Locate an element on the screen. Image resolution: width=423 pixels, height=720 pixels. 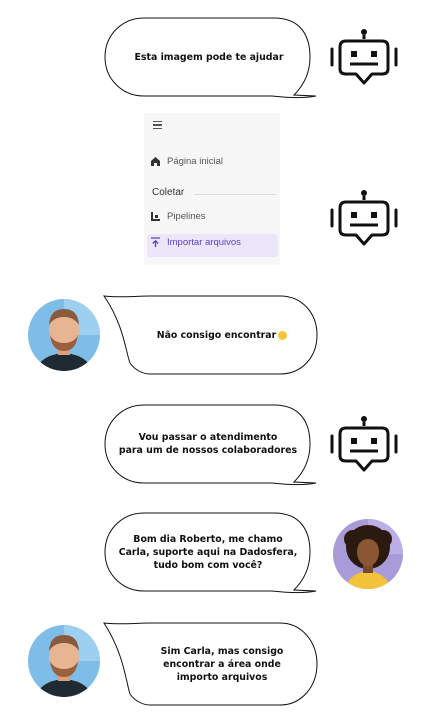
nav-pipelines: Pipelines is located at coordinates (178, 216).